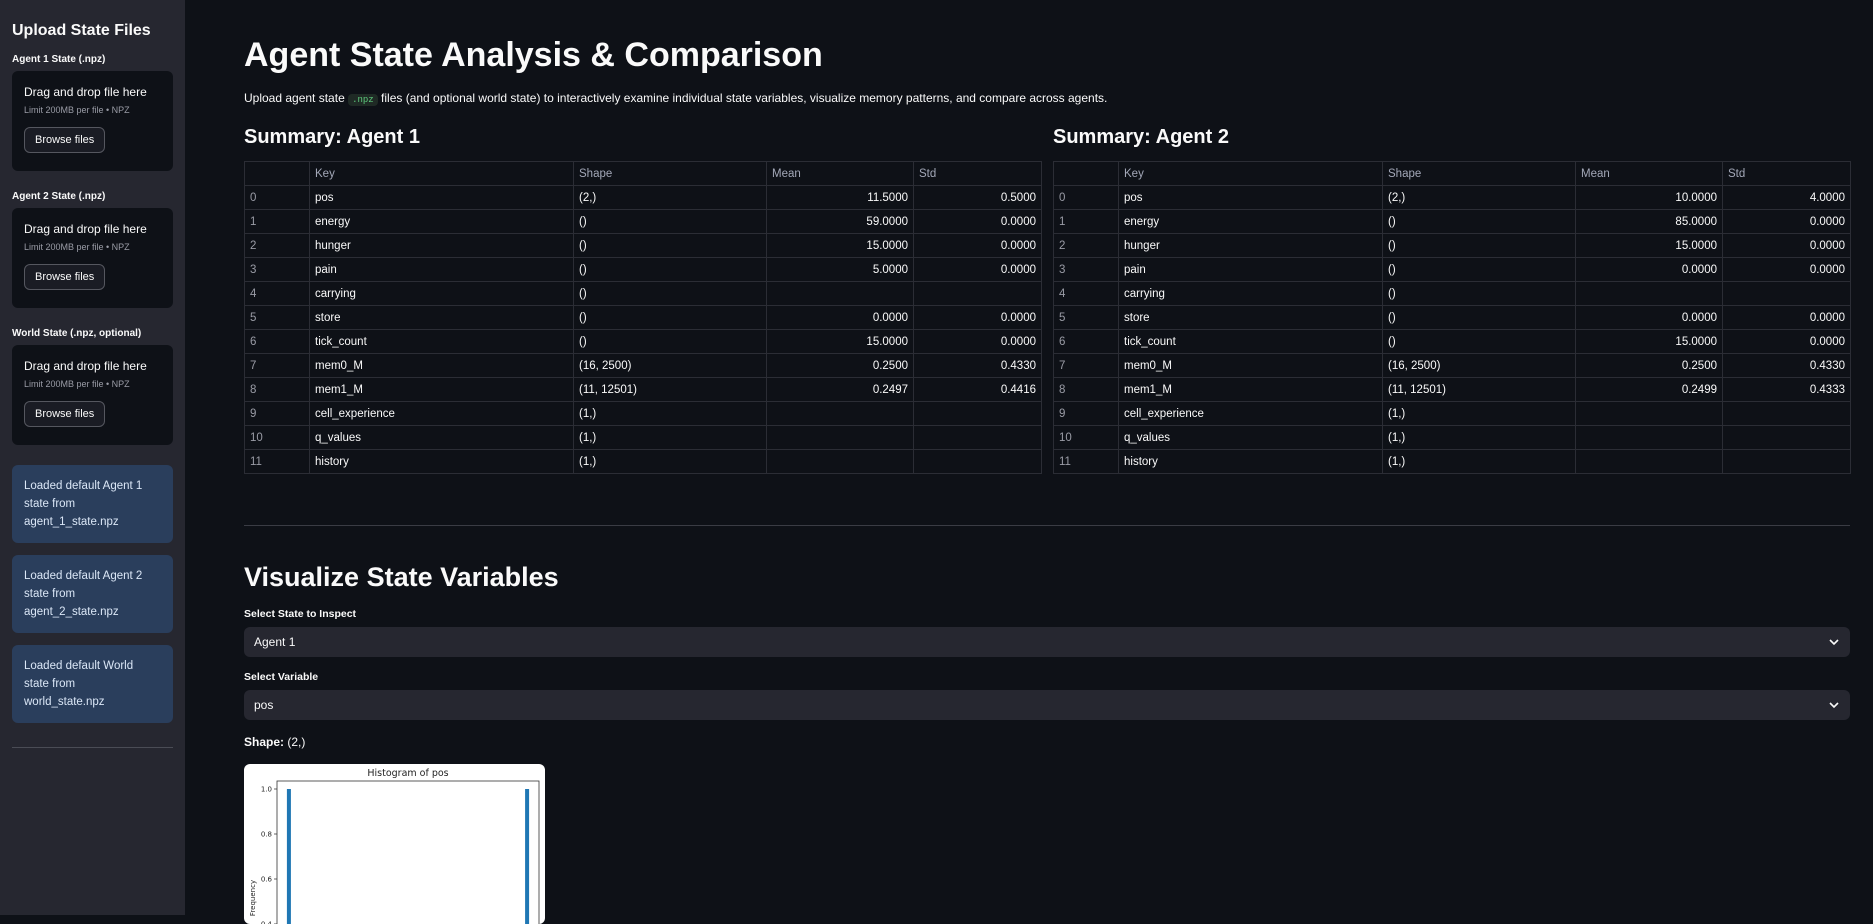  I want to click on state-select: Agent 1, so click(1047, 642).